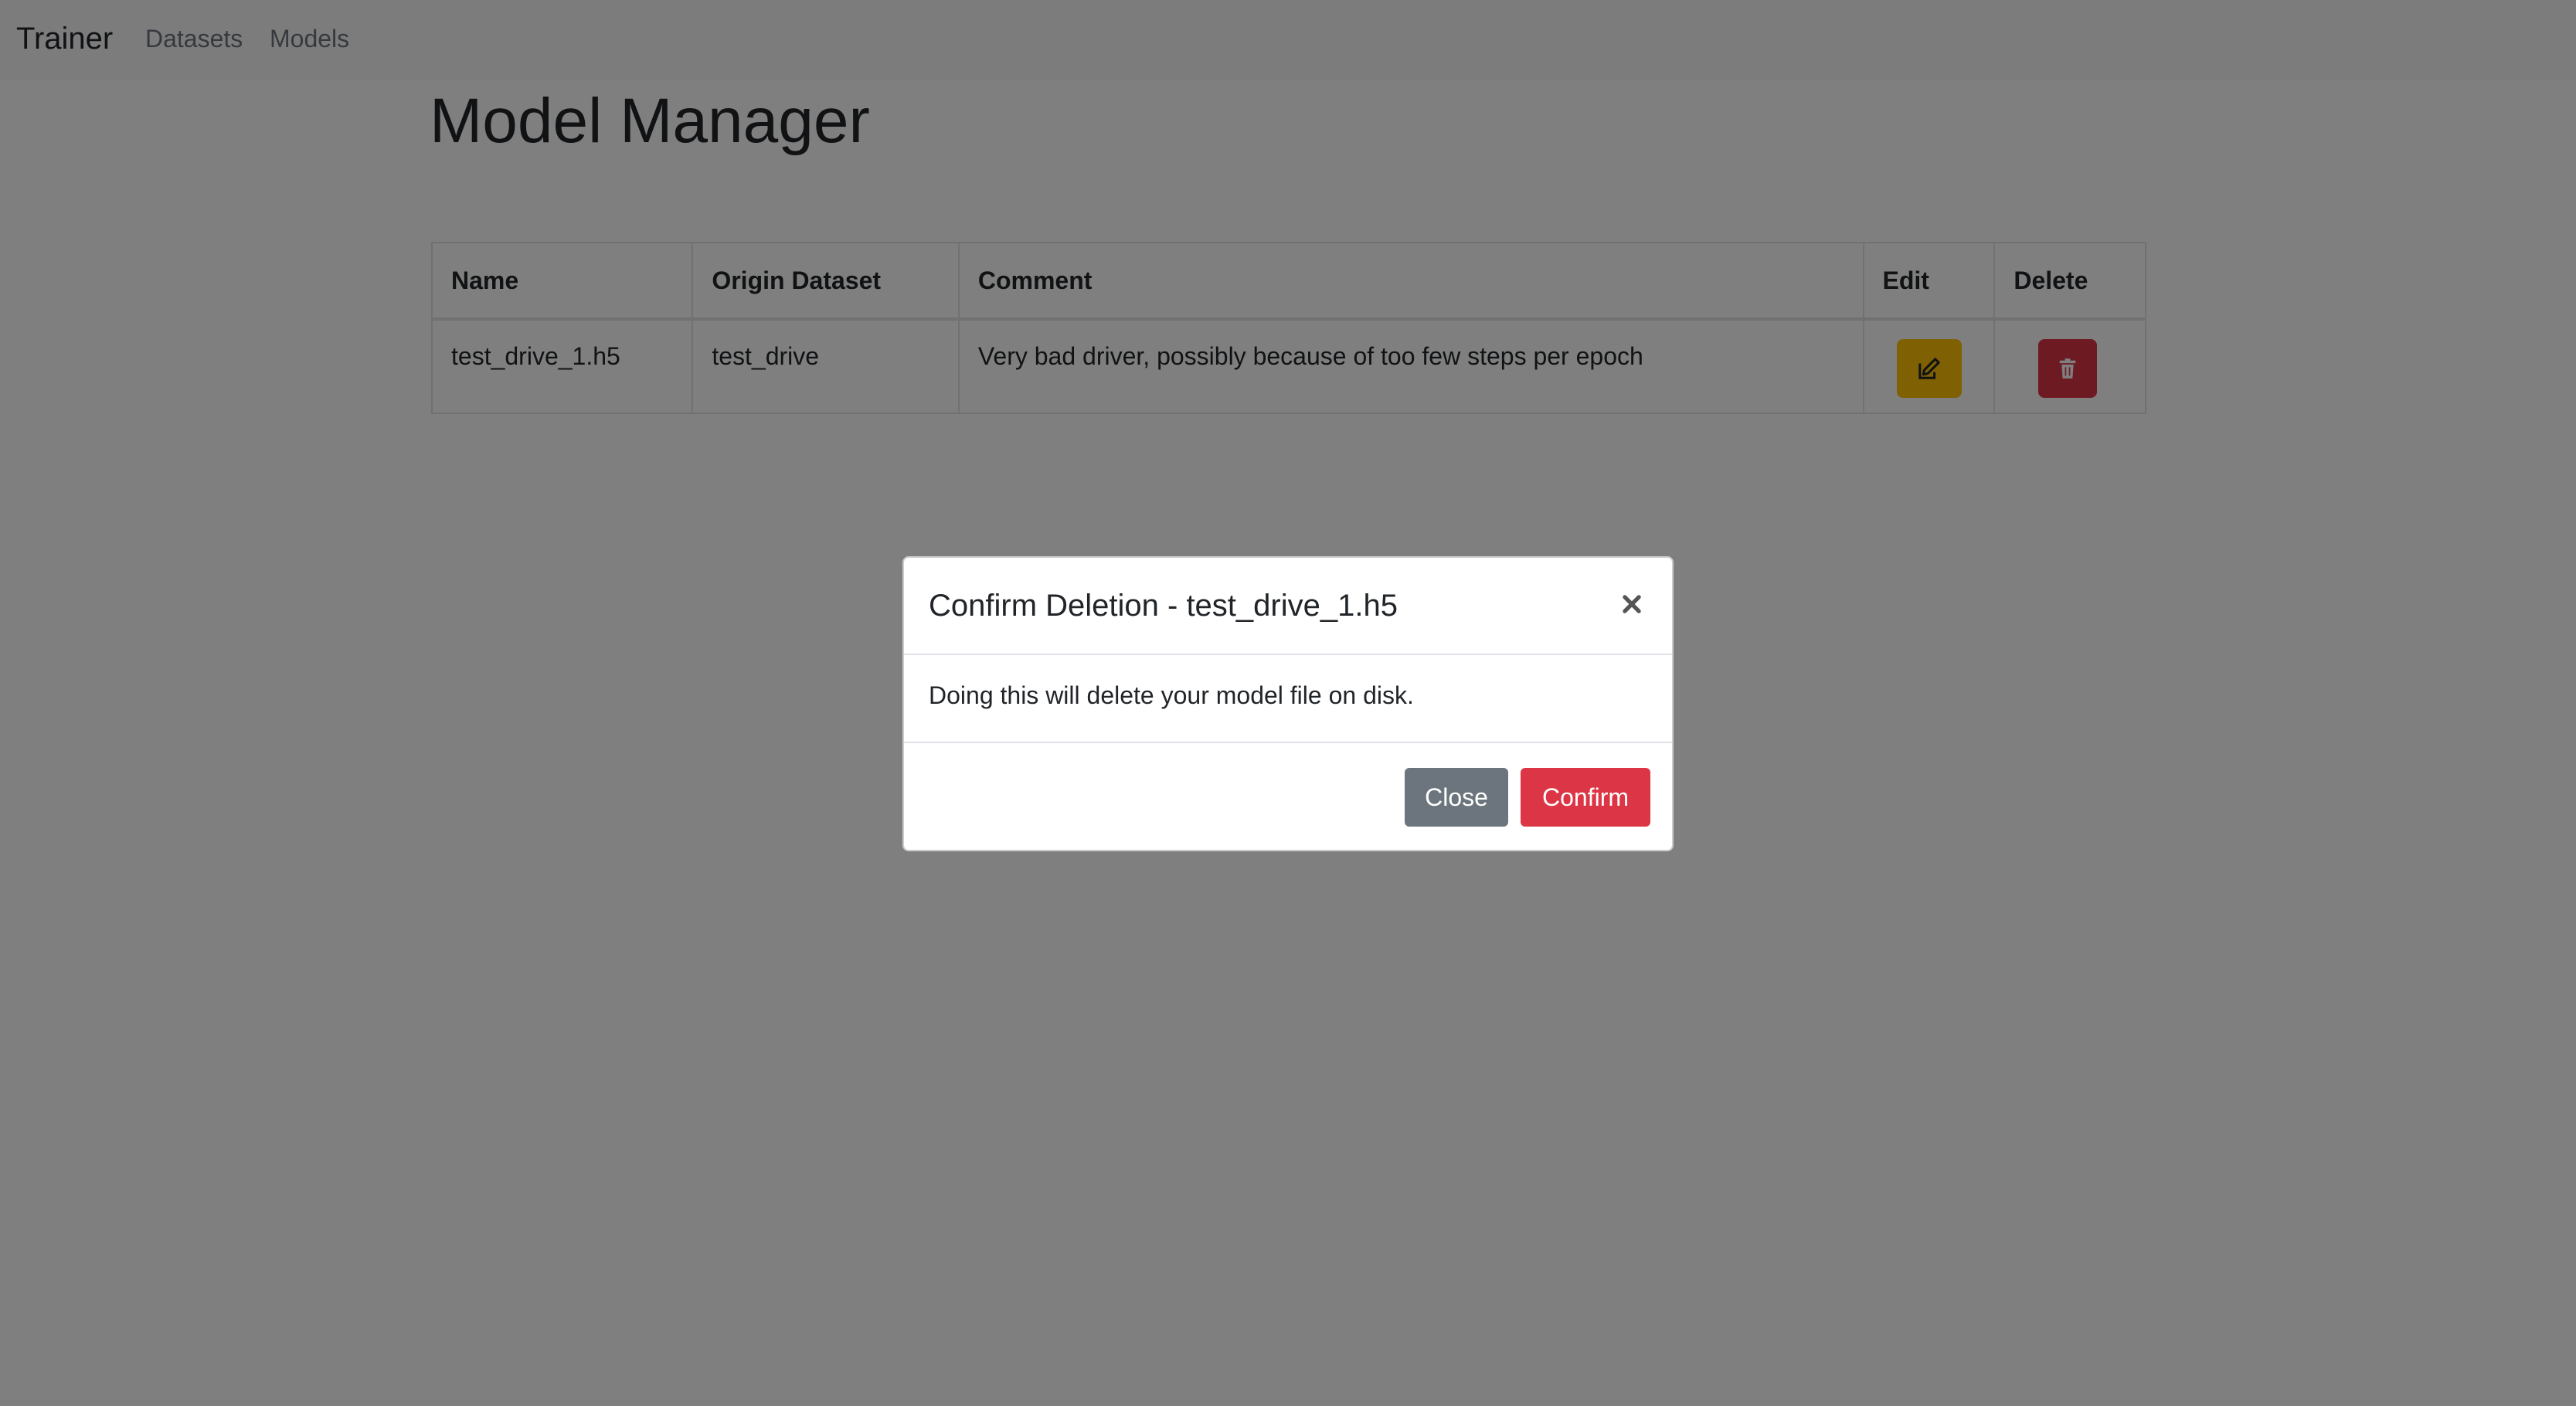 The image size is (2576, 1406). What do you see at coordinates (1456, 798) in the screenshot?
I see `close-button: Close` at bounding box center [1456, 798].